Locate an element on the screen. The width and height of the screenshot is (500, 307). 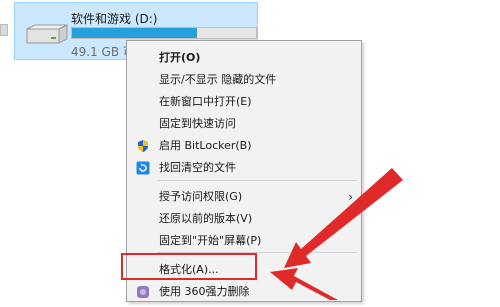
menu-item-label: 固定到"开始"屏幕(P) is located at coordinates (210, 240).